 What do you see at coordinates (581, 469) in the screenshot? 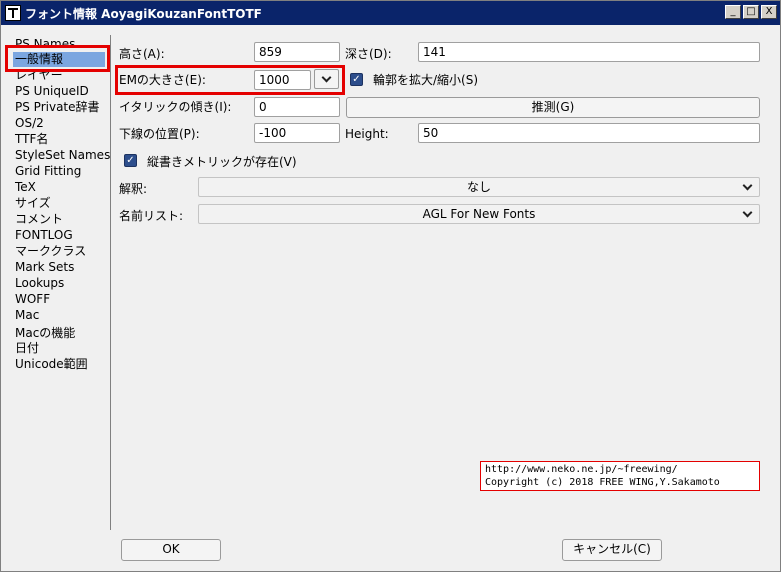
I see `copyright-url: http://www.neko.ne.jp/~freewing/` at bounding box center [581, 469].